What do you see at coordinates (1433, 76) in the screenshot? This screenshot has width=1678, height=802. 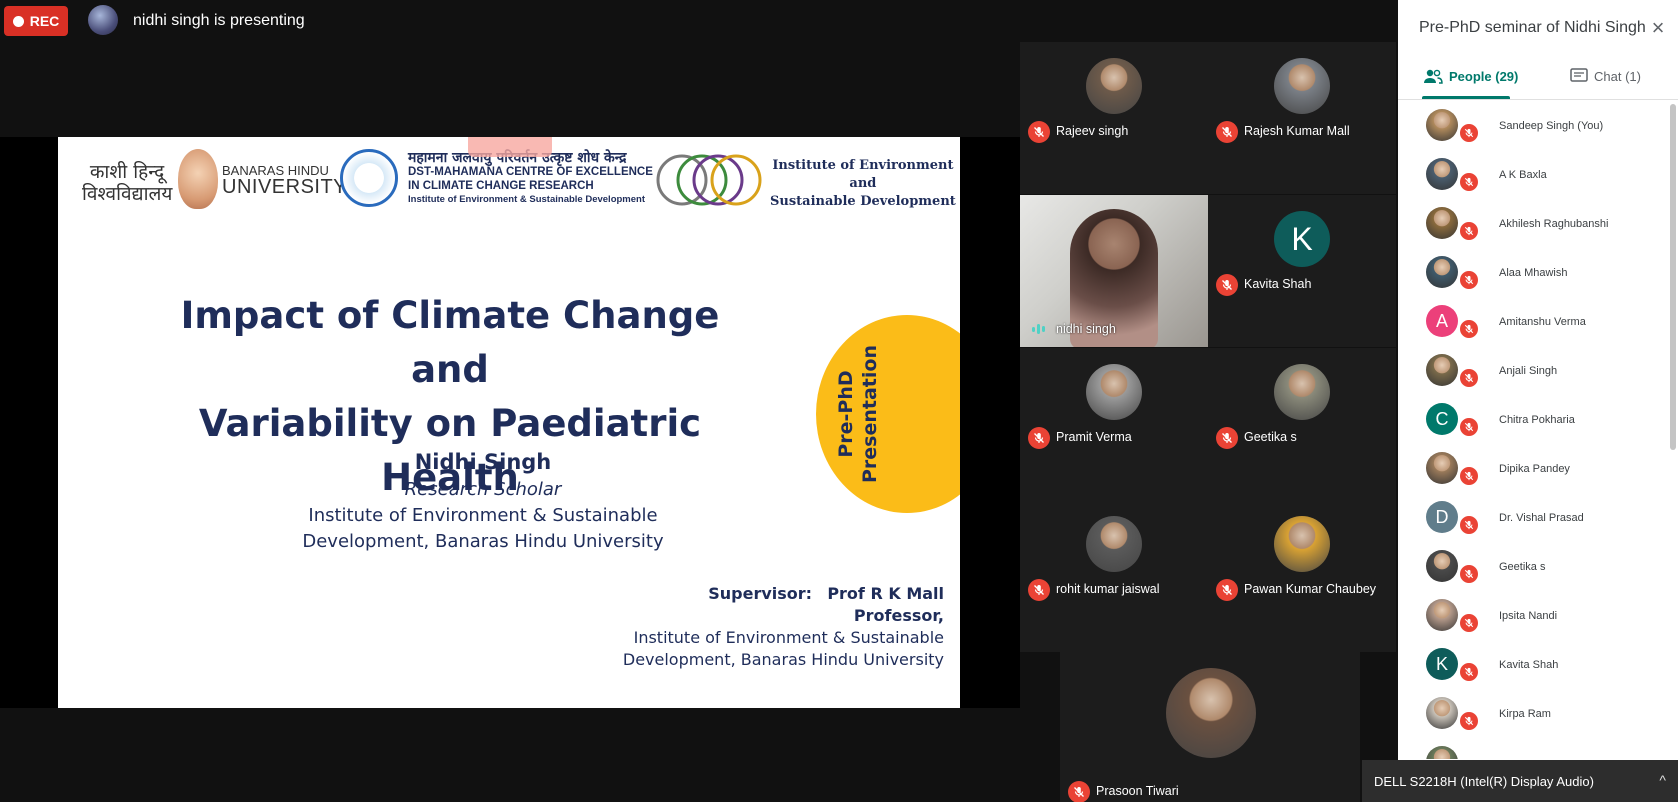 I see `people-icon` at bounding box center [1433, 76].